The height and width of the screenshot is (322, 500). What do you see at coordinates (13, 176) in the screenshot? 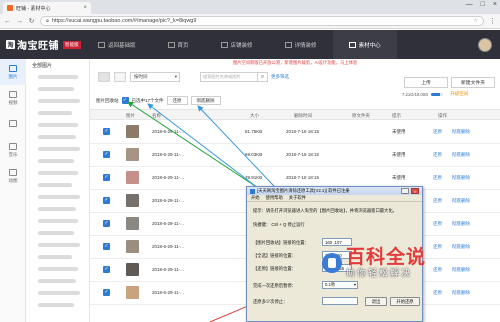
I see `left-nav-gif: 动图` at bounding box center [13, 176].